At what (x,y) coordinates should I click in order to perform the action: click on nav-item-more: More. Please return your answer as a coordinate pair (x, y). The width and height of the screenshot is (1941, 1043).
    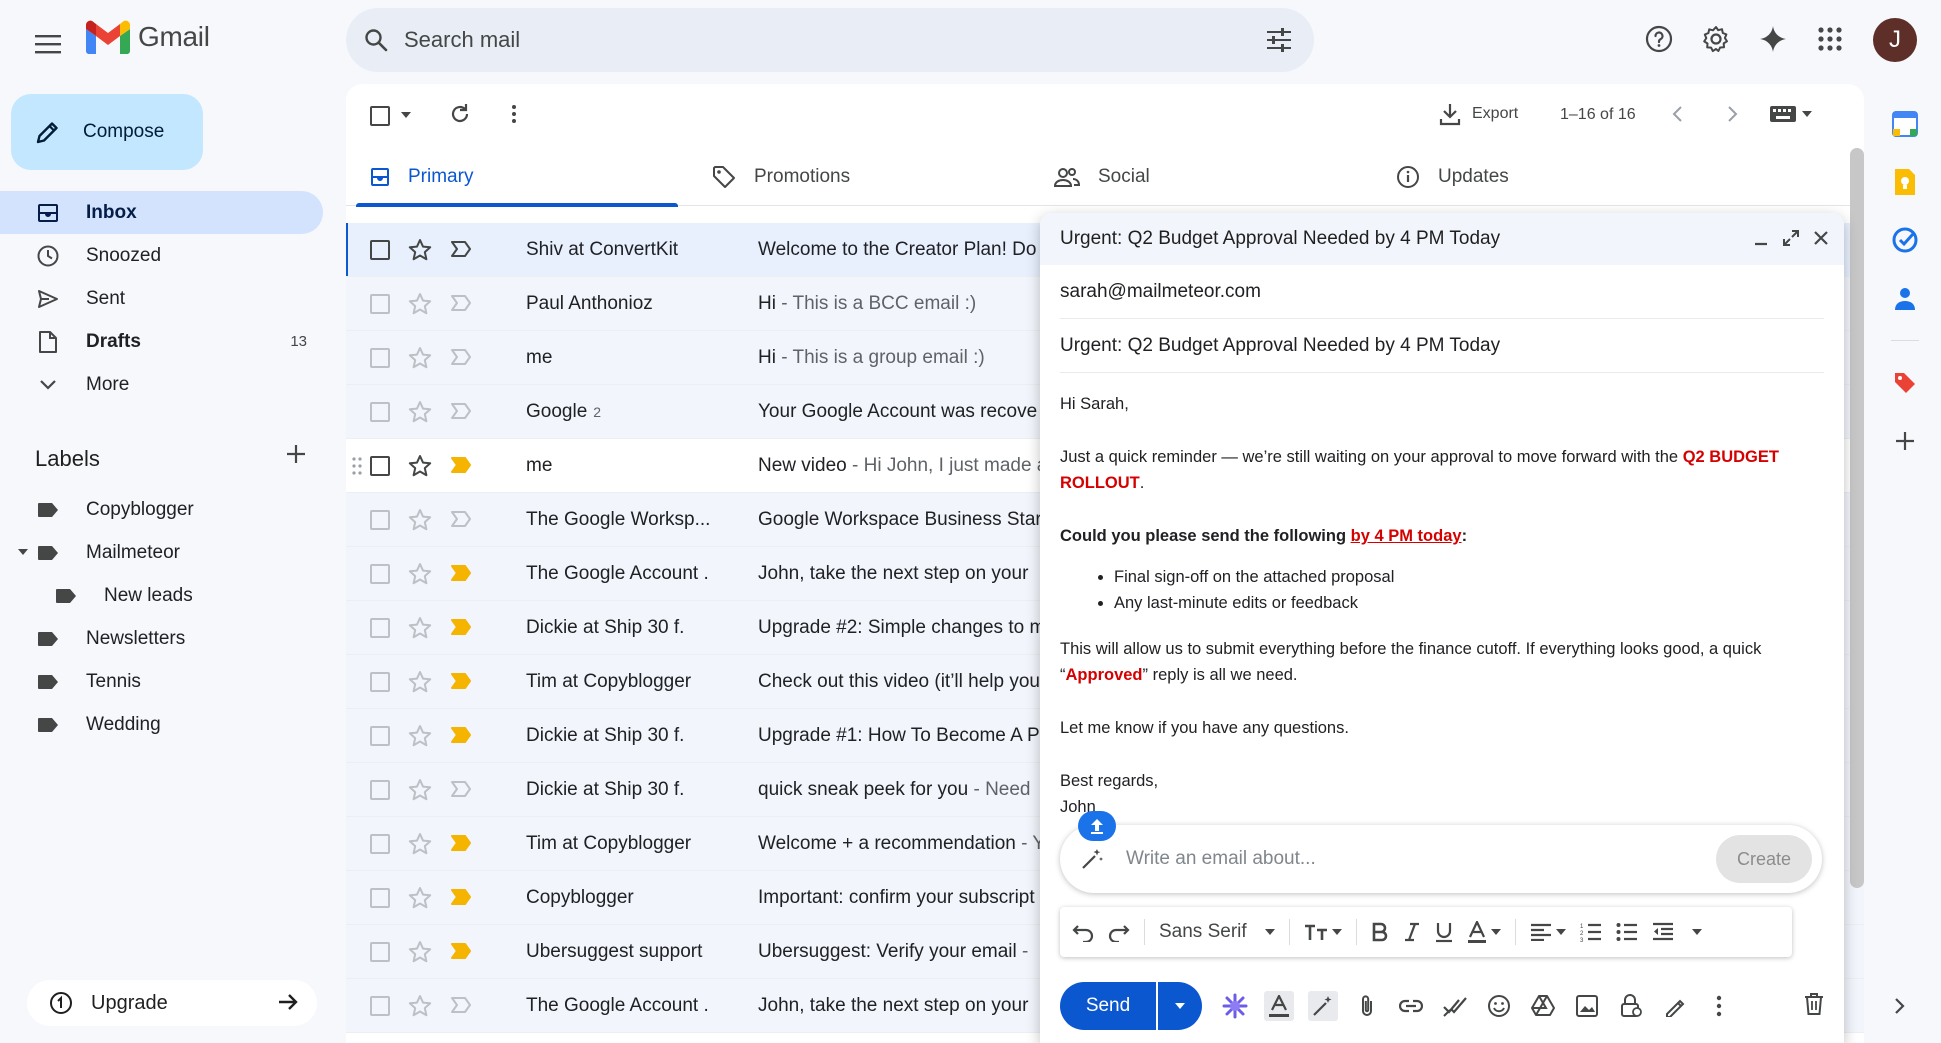
    Looking at the image, I should click on (161, 384).